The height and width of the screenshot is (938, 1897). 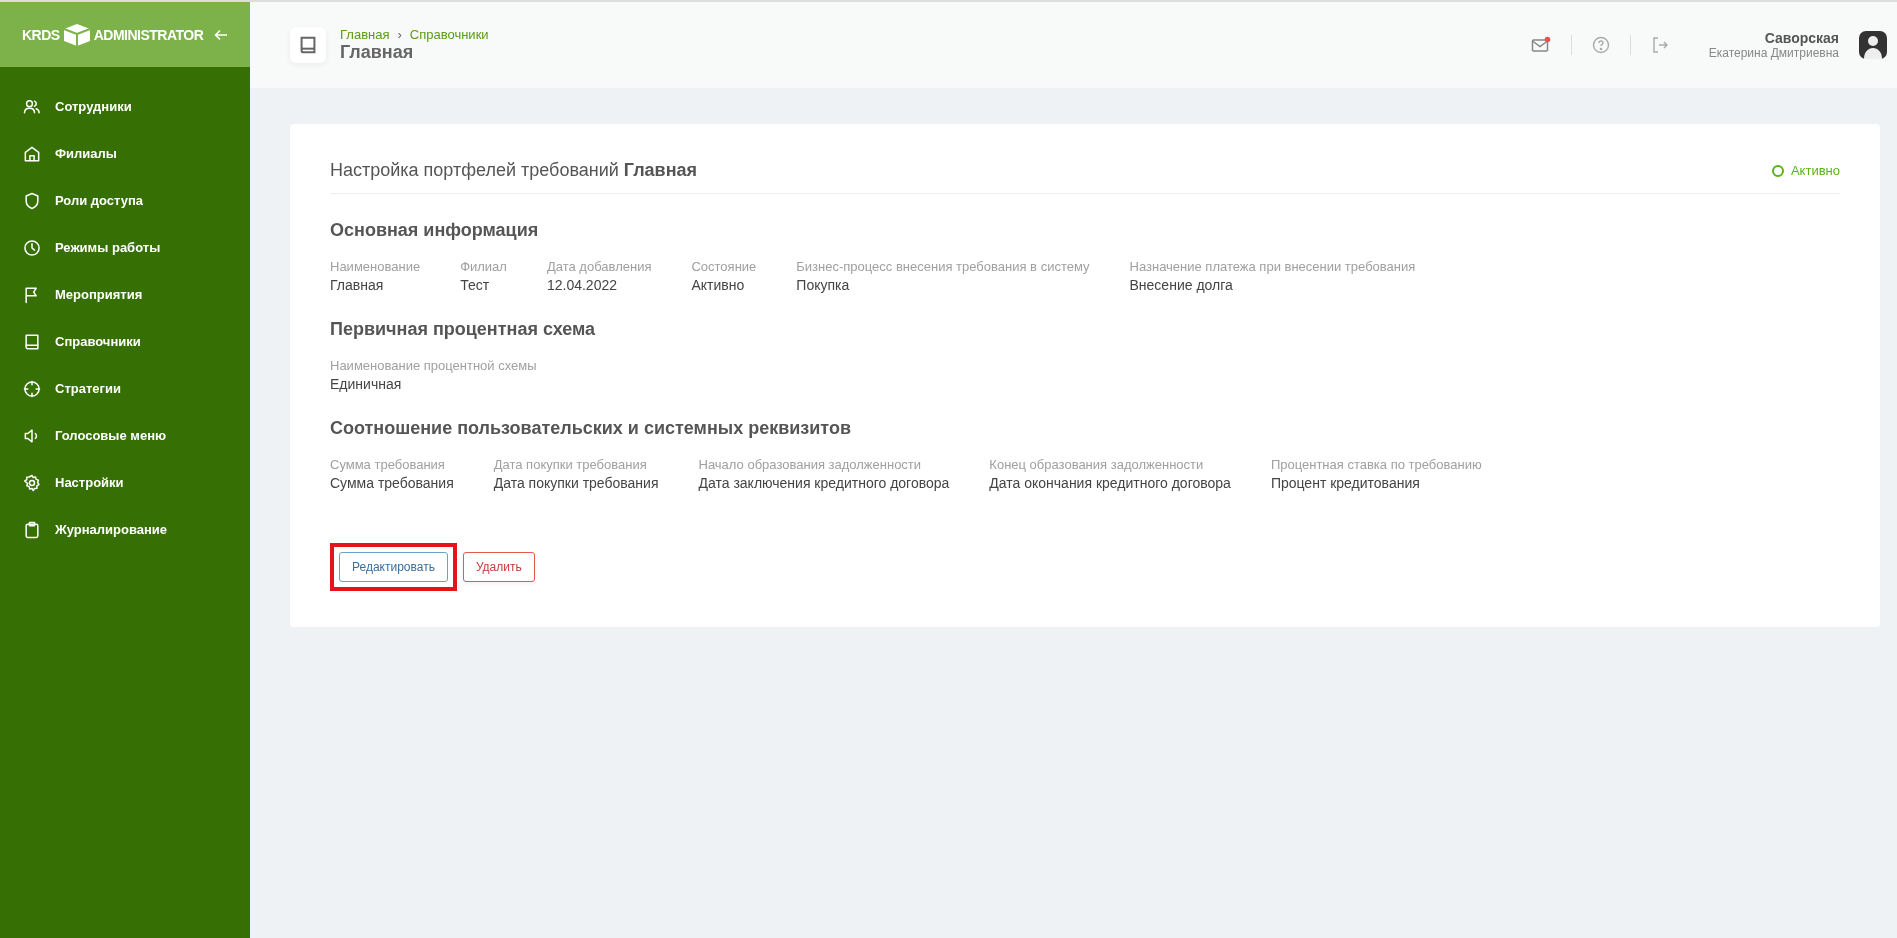 I want to click on sidebar-item: Сотрудники, so click(x=125, y=106).